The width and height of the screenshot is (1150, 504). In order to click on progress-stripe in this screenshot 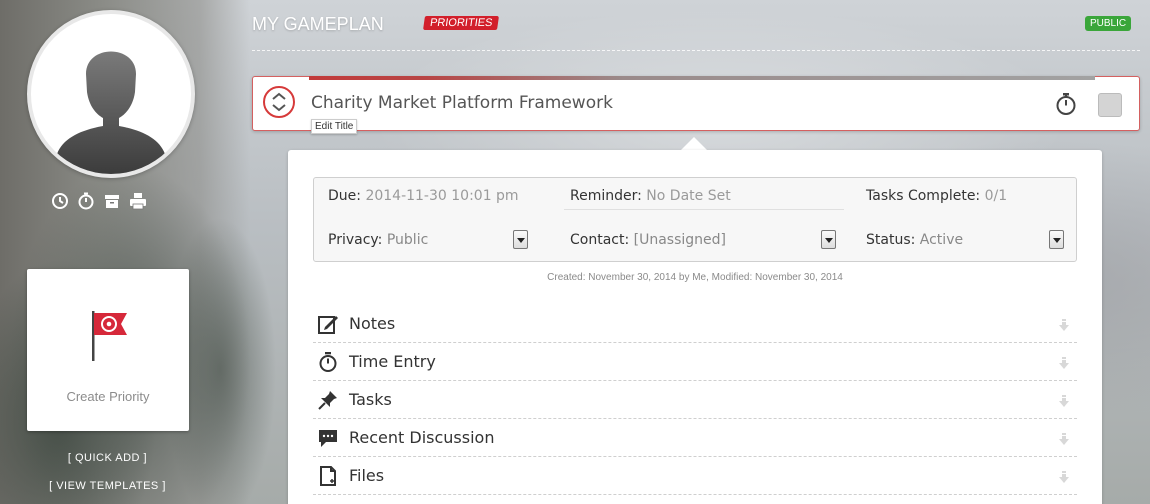, I will do `click(702, 78)`.